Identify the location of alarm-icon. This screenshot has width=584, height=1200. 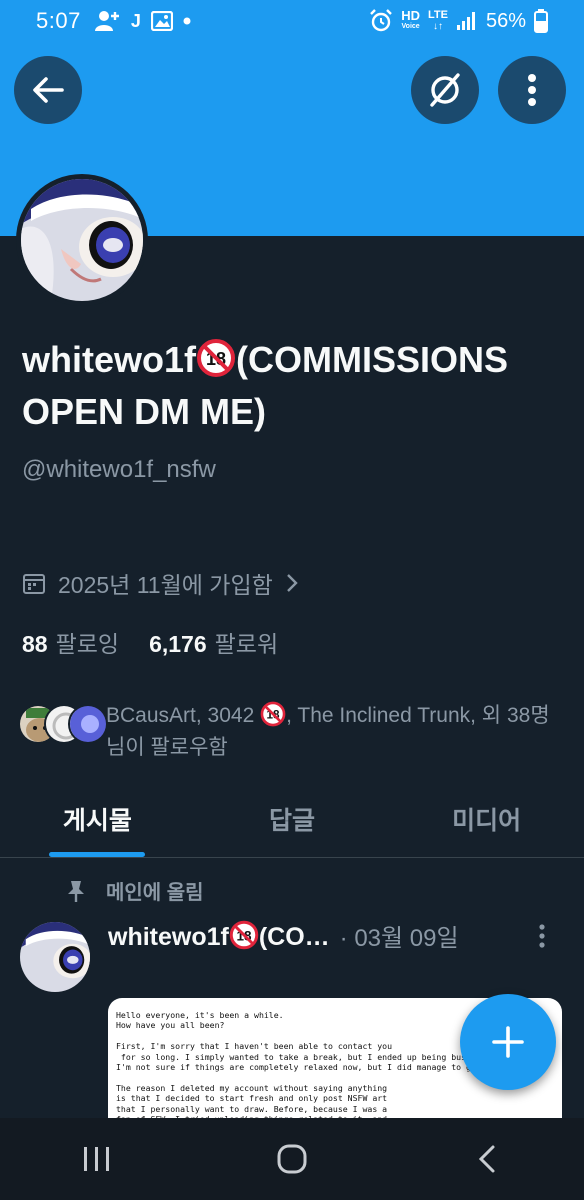
(381, 20).